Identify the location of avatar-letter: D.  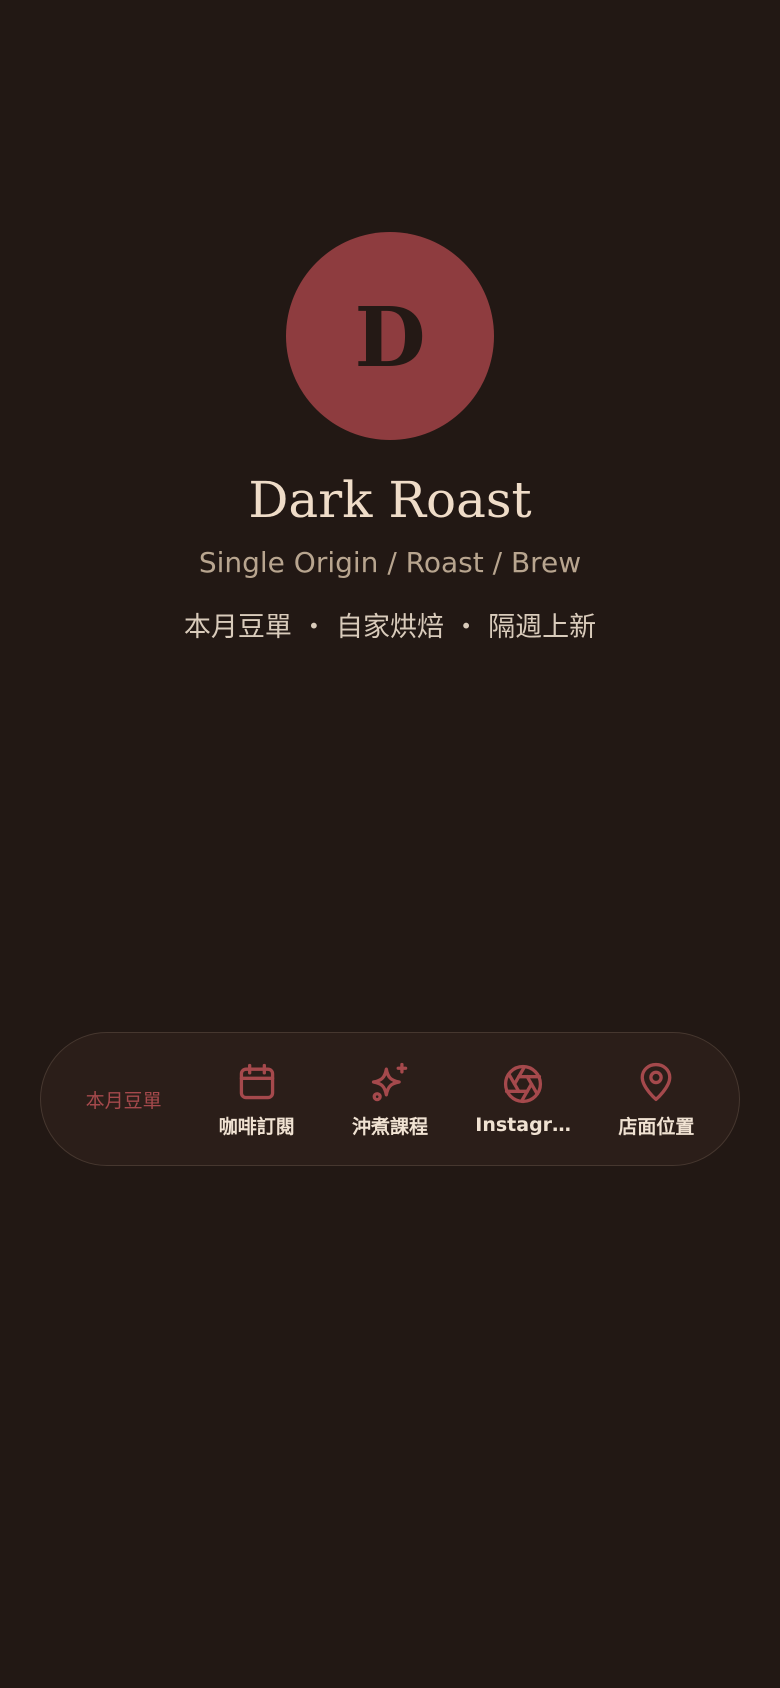
(390, 338).